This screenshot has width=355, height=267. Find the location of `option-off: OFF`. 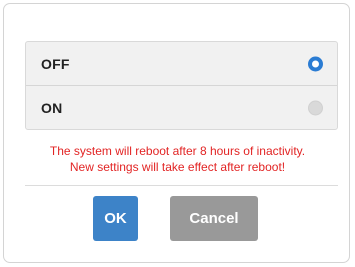

option-off: OFF is located at coordinates (181, 64).